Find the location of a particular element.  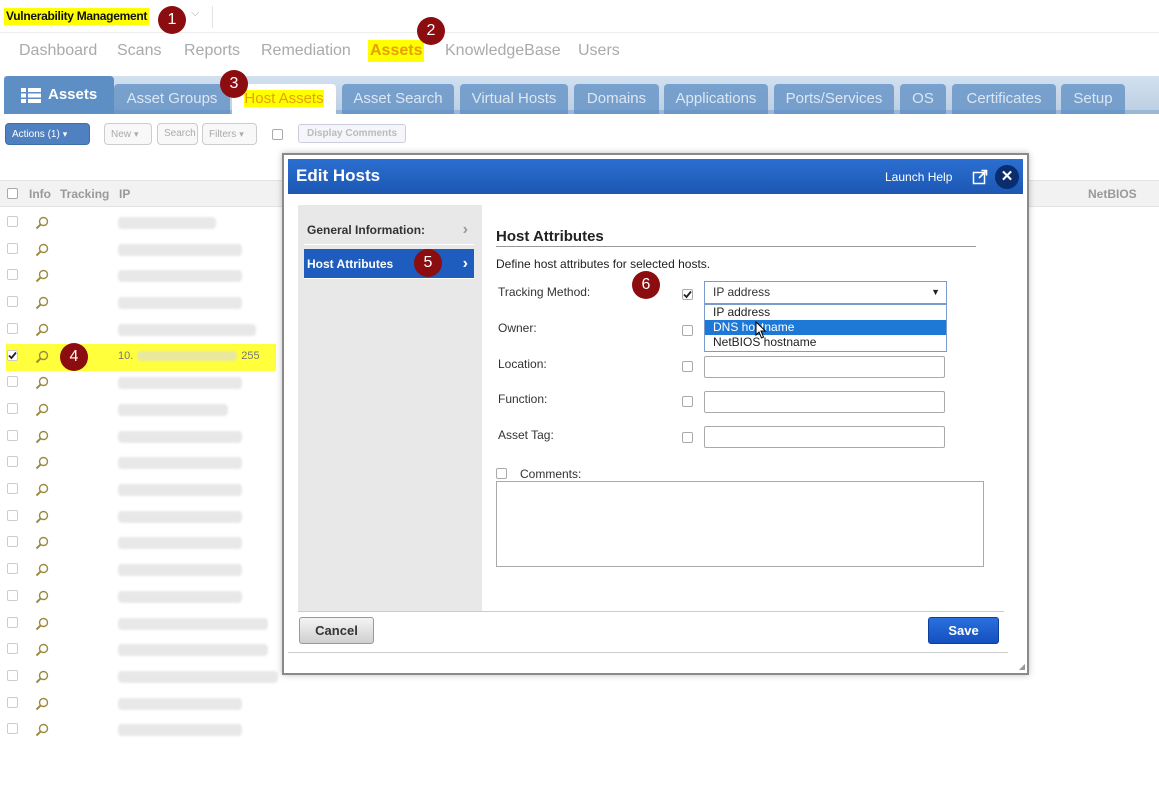

nav-assets: Assets is located at coordinates (396, 51).